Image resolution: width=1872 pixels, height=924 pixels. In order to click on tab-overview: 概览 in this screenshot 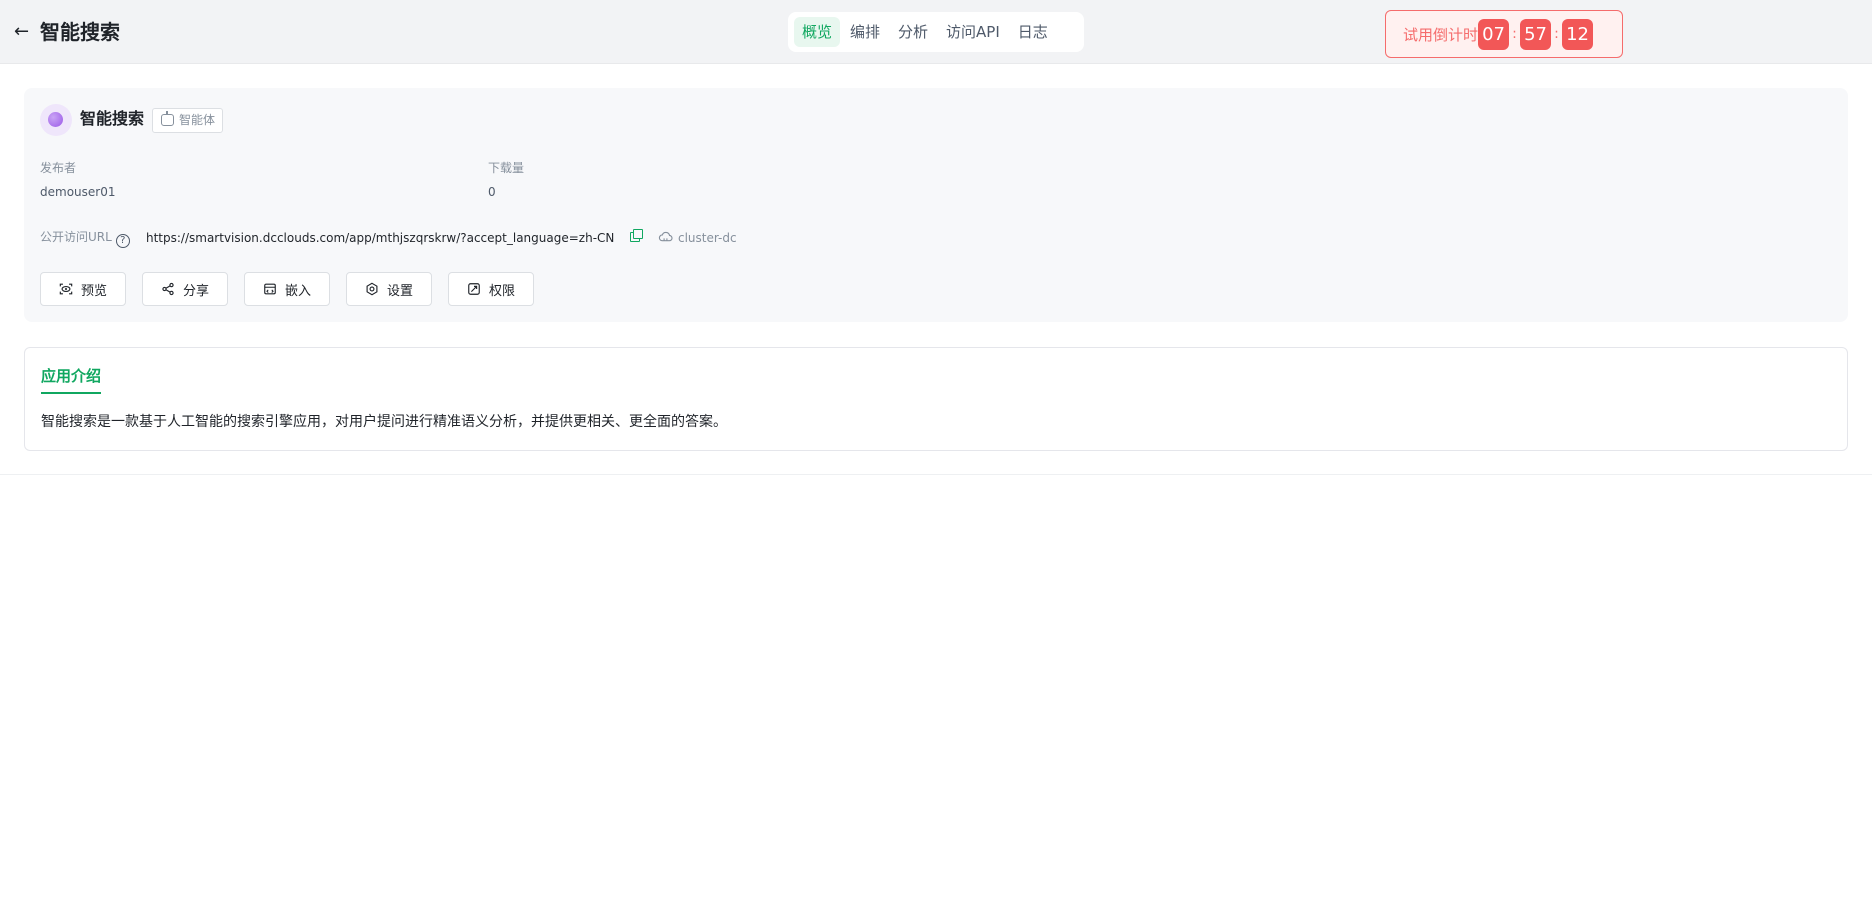, I will do `click(817, 32)`.